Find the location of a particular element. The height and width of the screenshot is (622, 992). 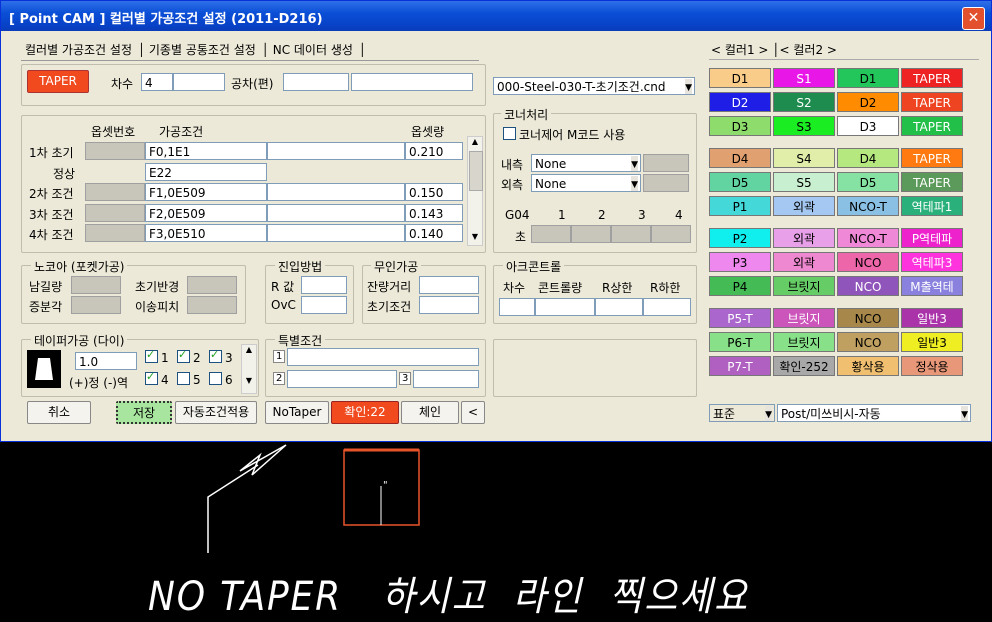

offset-field: 0.210 is located at coordinates (434, 151).